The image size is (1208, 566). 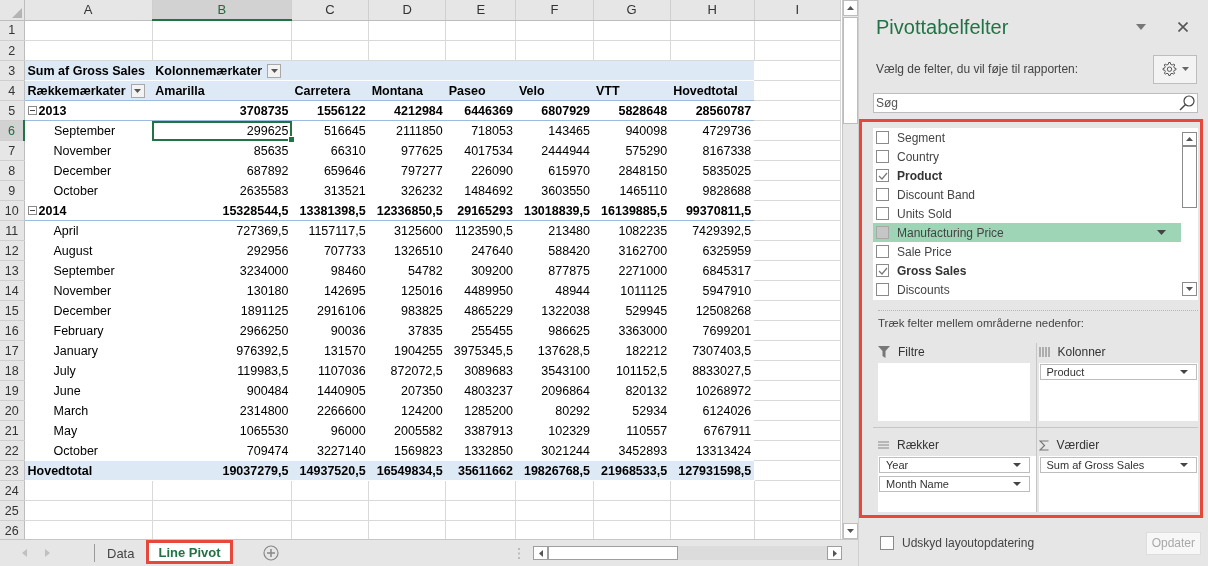 I want to click on close-icon, so click(x=1183, y=27).